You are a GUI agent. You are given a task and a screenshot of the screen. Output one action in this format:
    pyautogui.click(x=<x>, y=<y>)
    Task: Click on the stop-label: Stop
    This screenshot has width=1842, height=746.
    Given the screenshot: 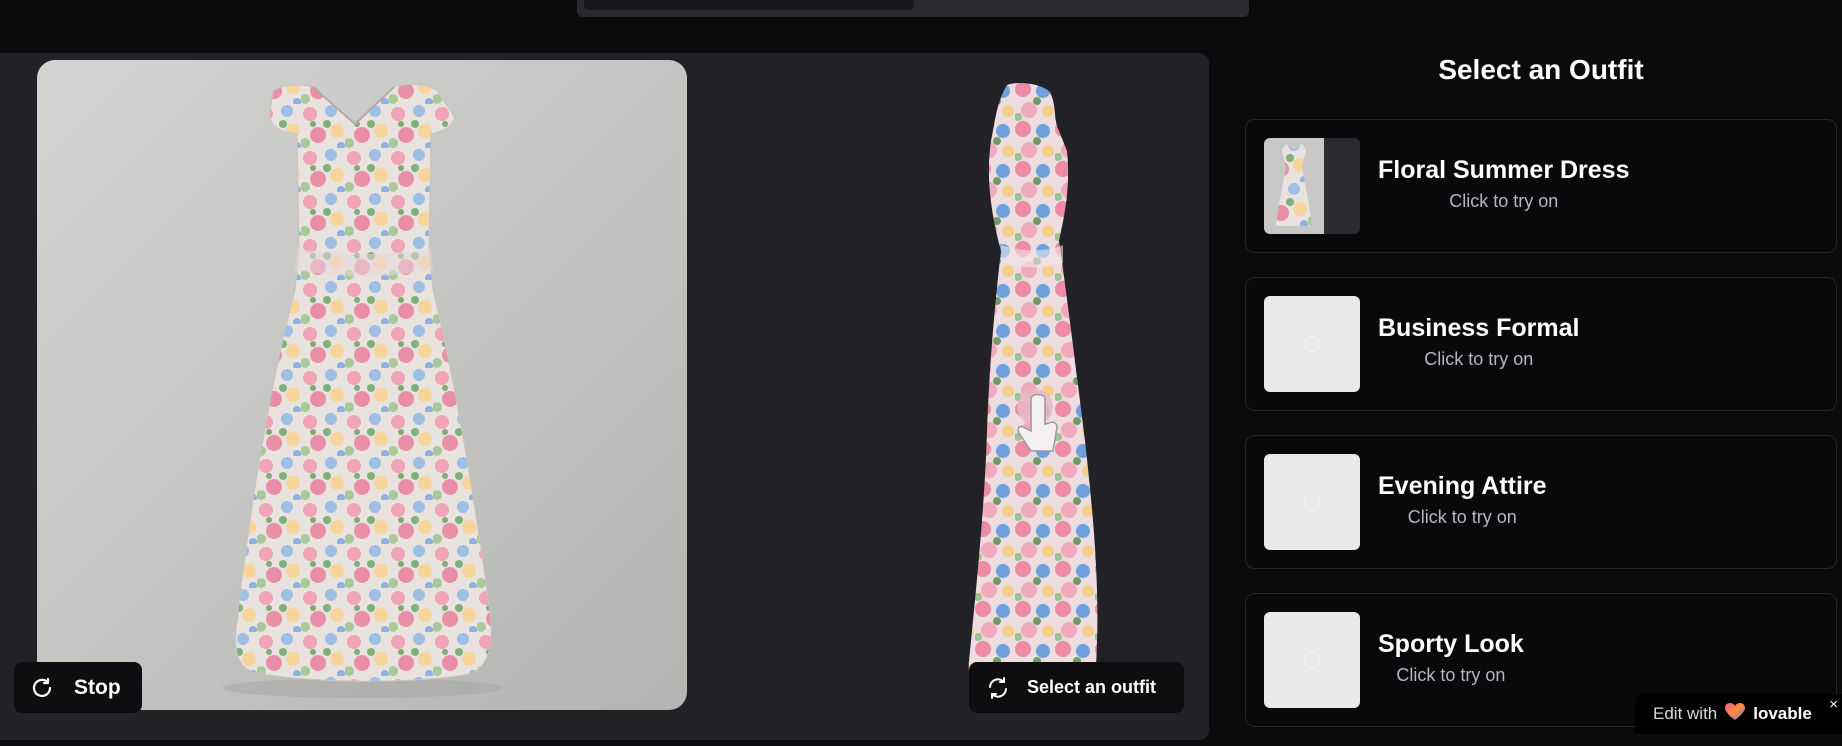 What is the action you would take?
    pyautogui.click(x=97, y=687)
    